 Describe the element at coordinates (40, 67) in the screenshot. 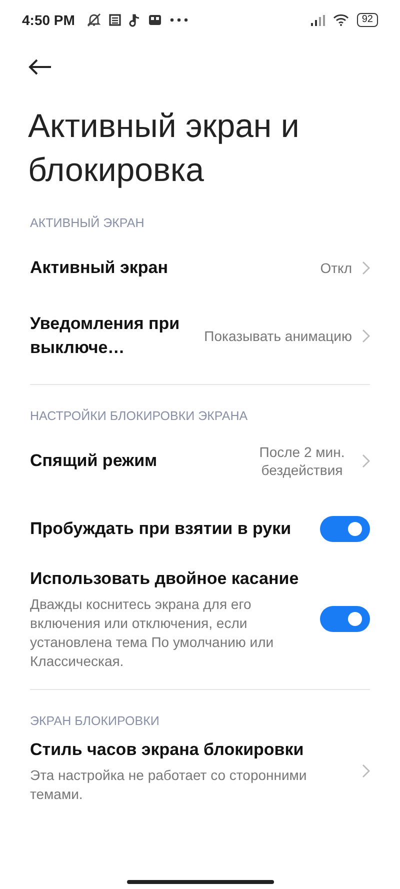

I see `back-arrow-icon` at that location.